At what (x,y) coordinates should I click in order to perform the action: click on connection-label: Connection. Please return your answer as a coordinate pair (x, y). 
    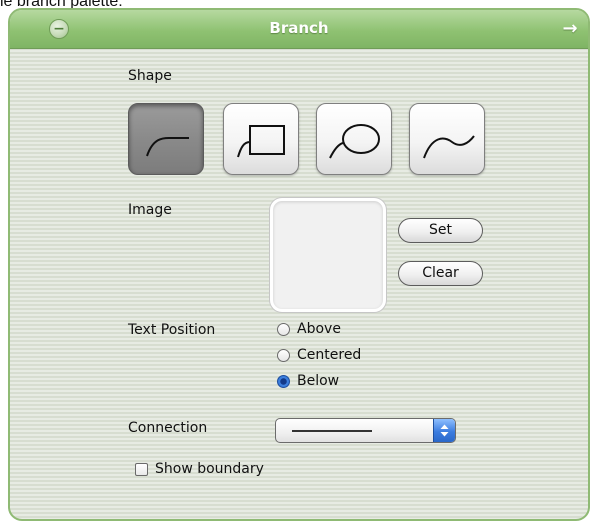
    Looking at the image, I should click on (168, 428).